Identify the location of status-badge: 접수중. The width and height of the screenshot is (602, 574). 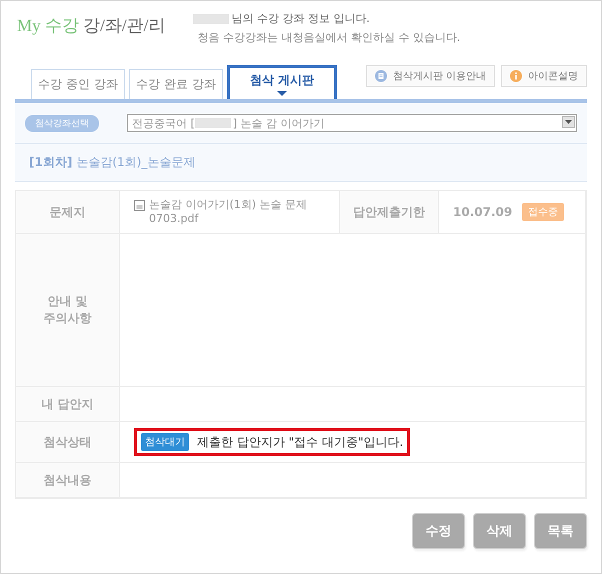
(543, 212).